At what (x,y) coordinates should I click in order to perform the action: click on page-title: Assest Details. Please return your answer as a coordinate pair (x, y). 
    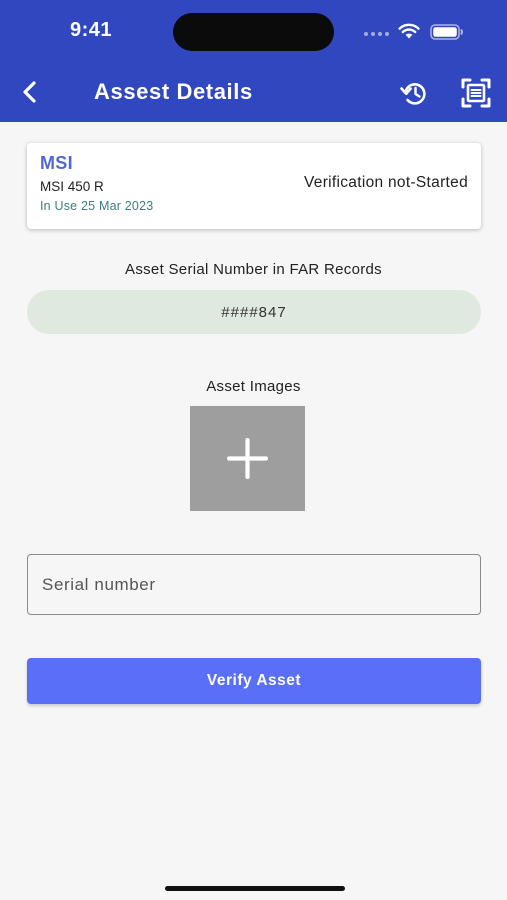
    Looking at the image, I should click on (173, 91).